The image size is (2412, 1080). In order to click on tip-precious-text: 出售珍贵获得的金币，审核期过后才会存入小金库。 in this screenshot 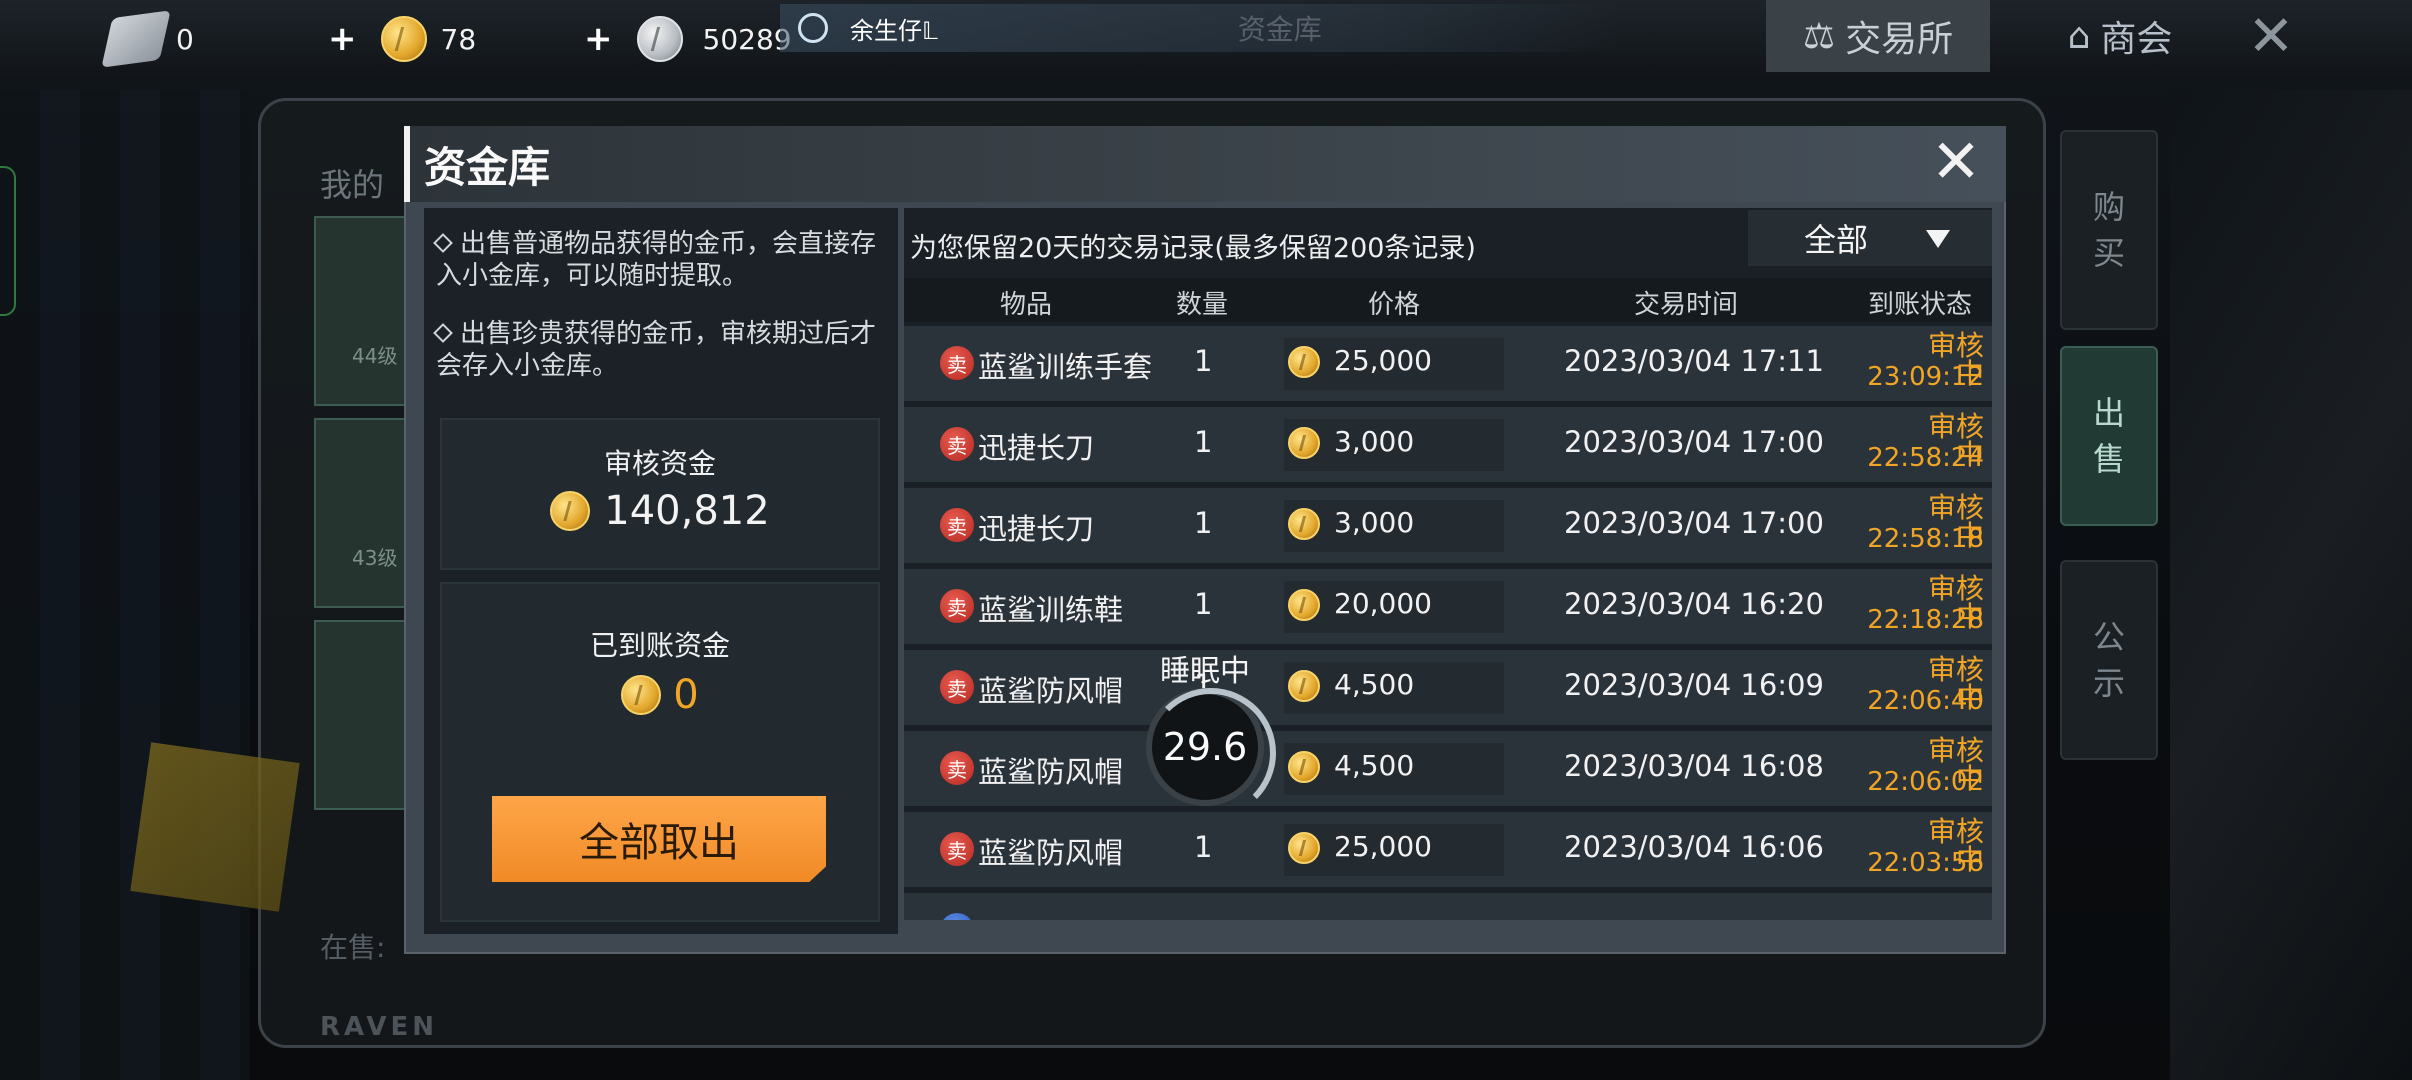, I will do `click(656, 350)`.